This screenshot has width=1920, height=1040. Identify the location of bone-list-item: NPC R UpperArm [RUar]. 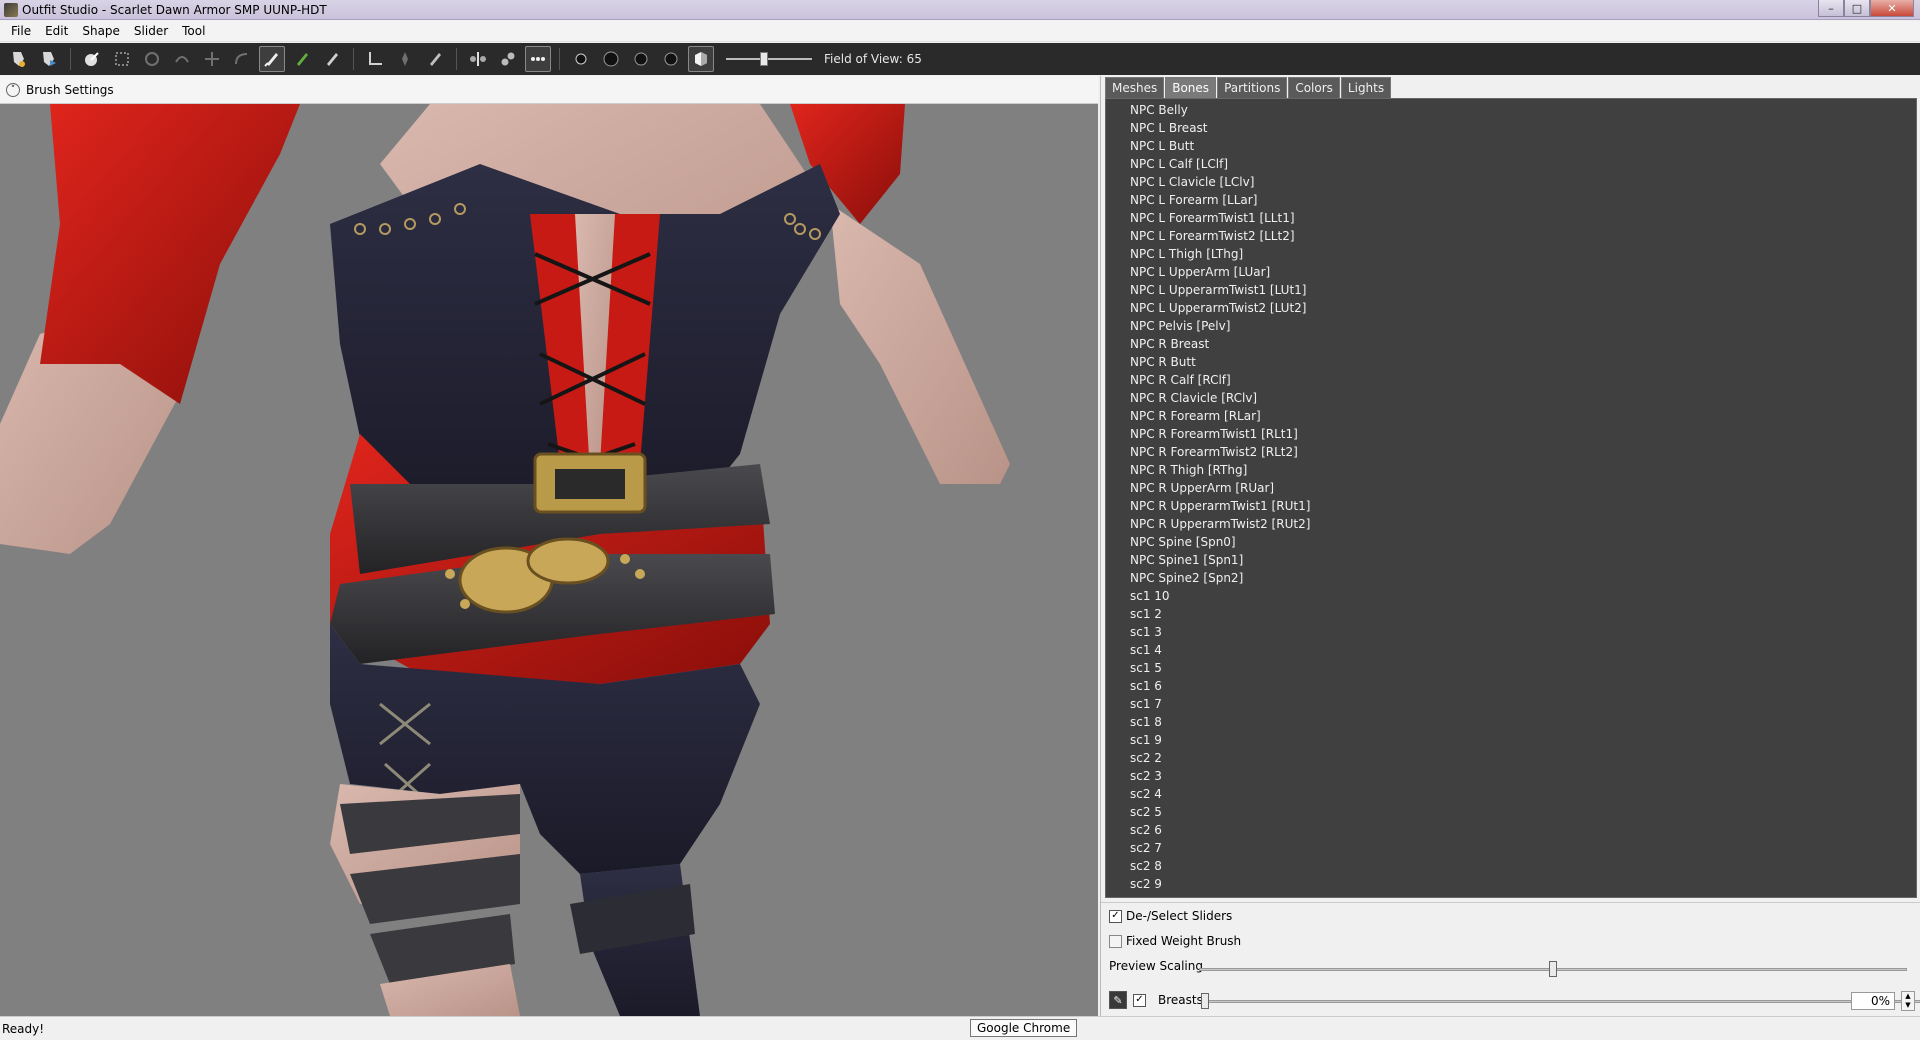
(1511, 488).